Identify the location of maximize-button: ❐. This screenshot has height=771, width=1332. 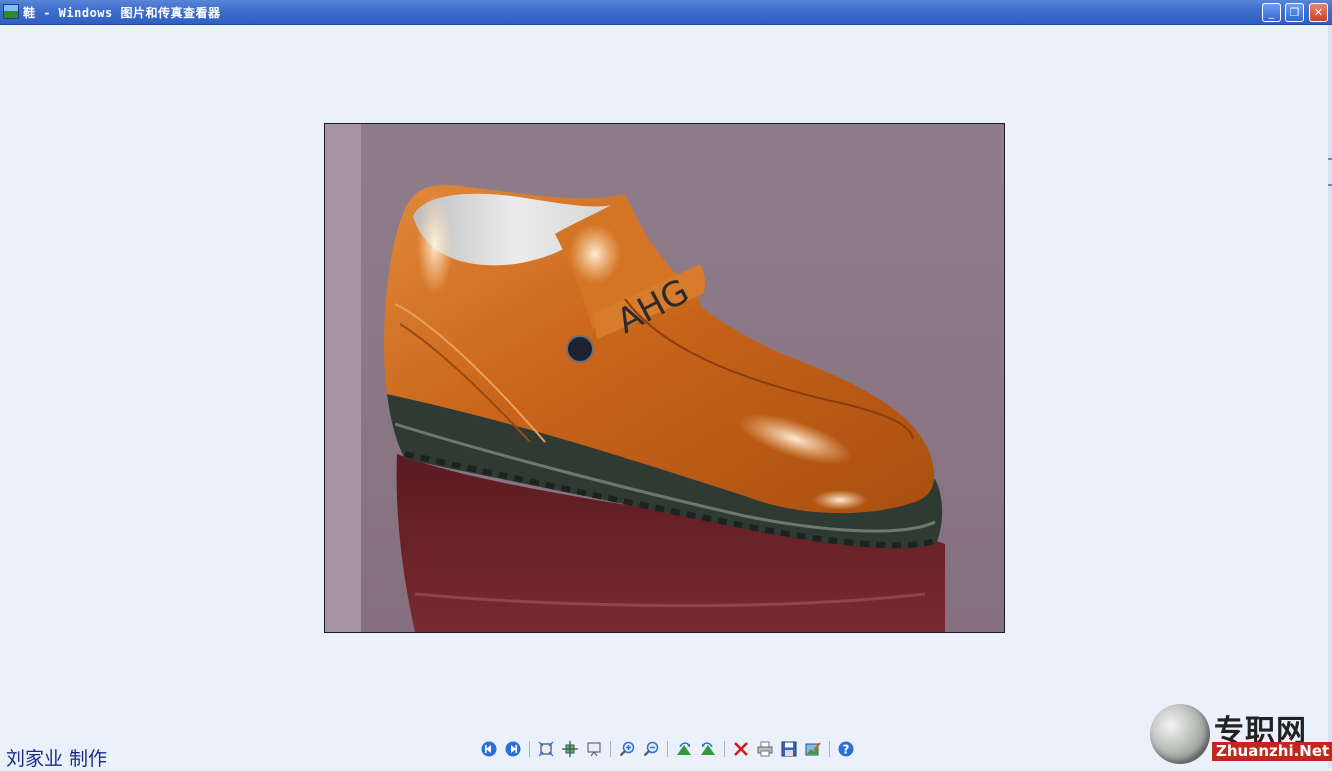
(1294, 12).